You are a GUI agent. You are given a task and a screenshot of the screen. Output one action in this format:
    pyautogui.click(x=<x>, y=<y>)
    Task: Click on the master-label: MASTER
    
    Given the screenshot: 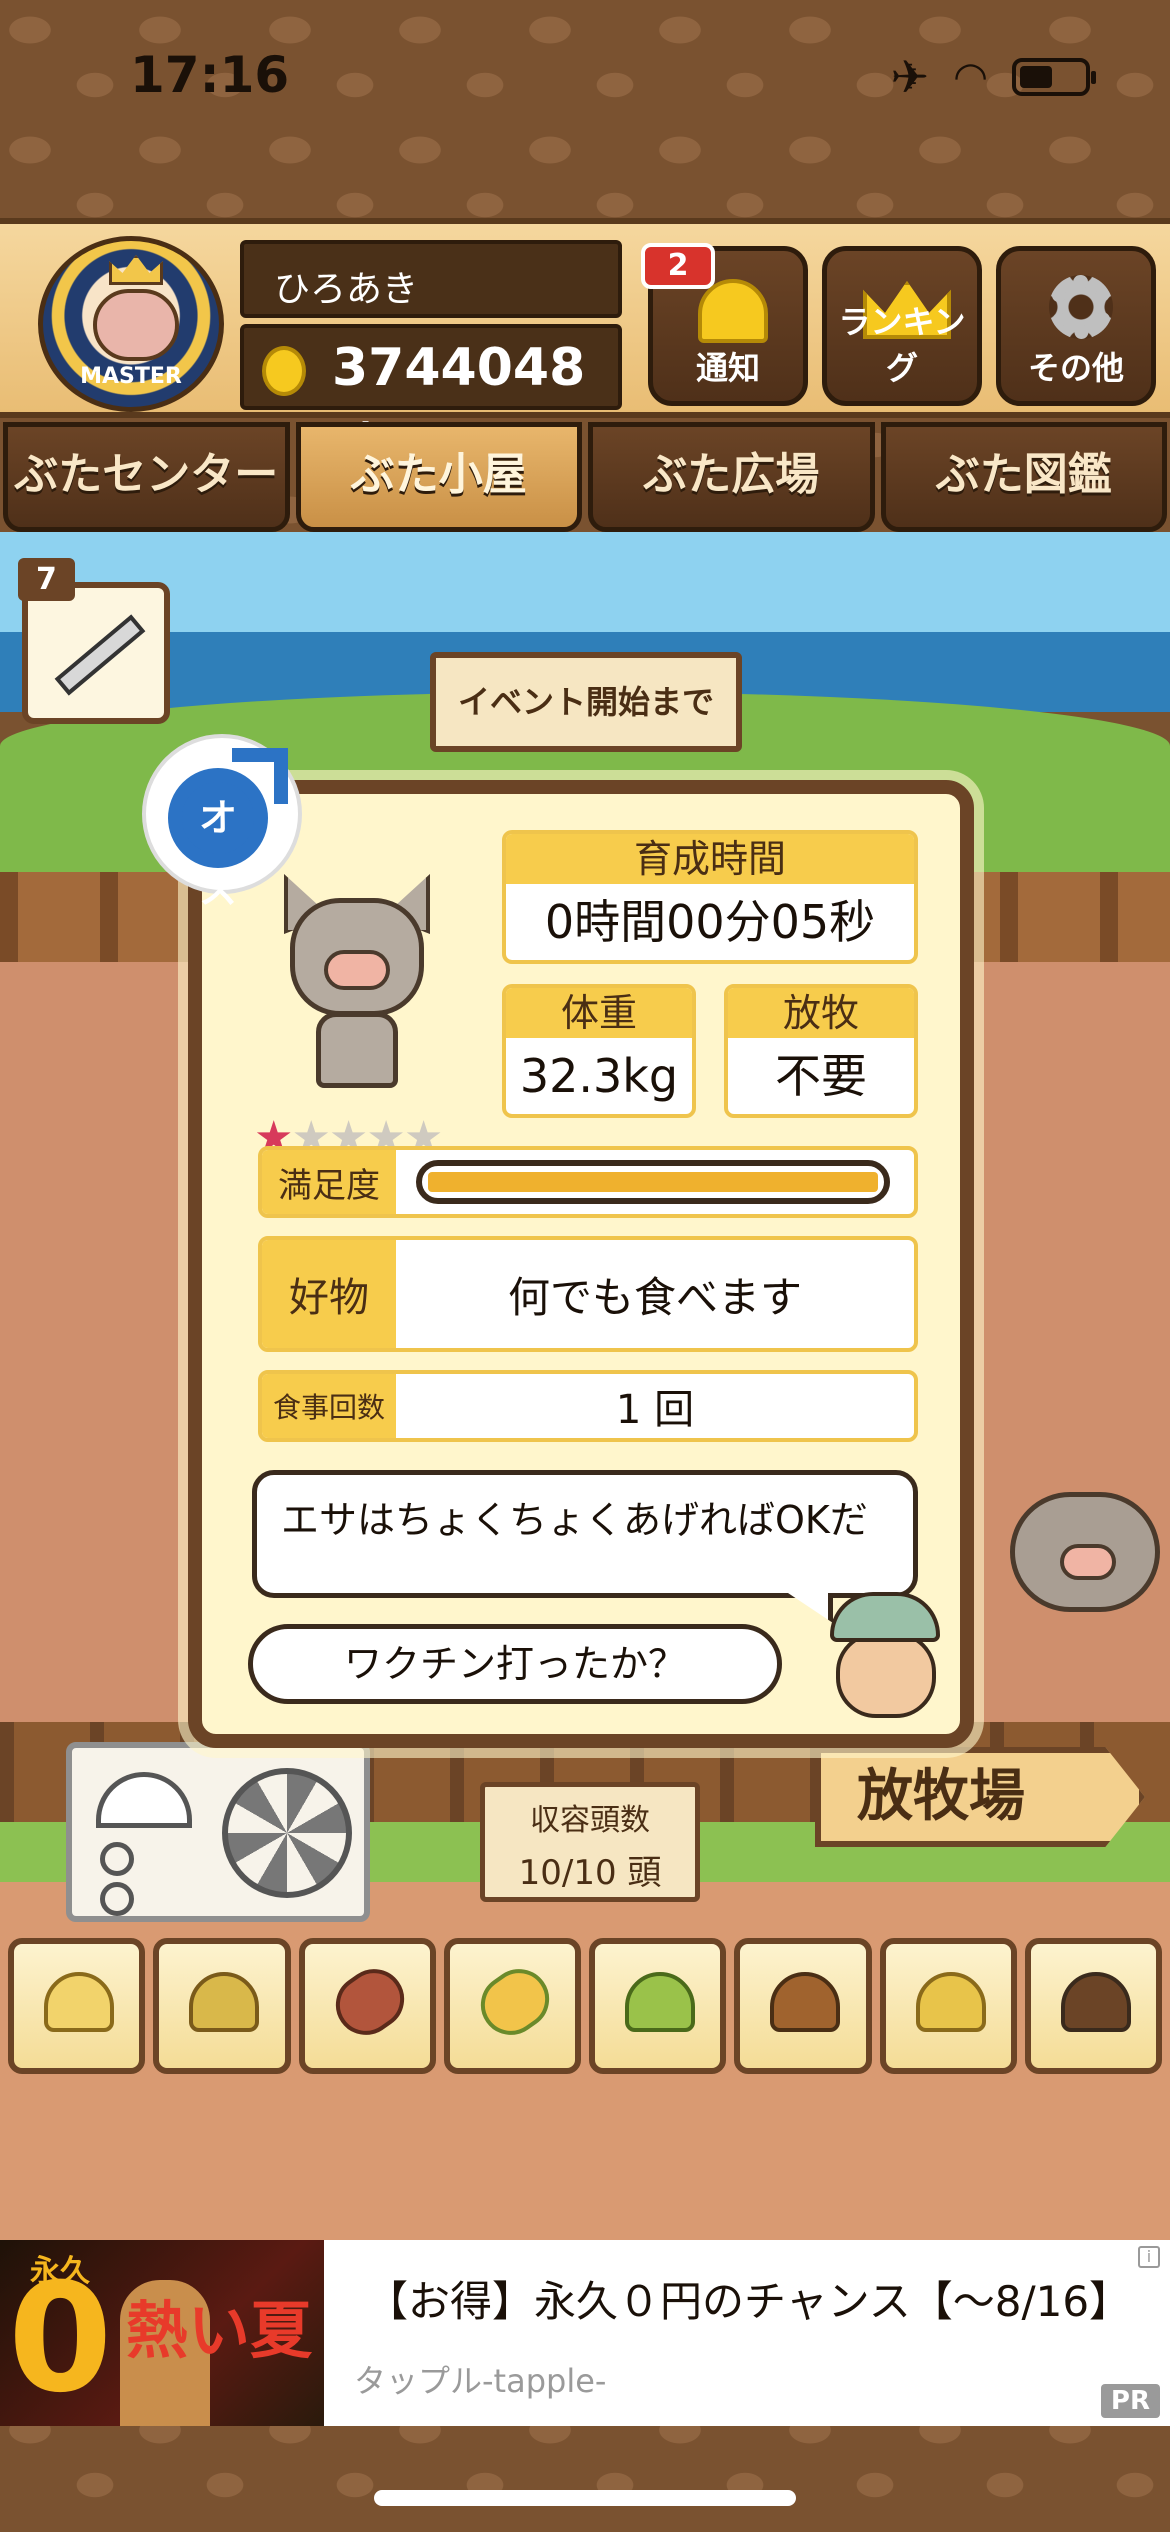 What is the action you would take?
    pyautogui.click(x=131, y=376)
    